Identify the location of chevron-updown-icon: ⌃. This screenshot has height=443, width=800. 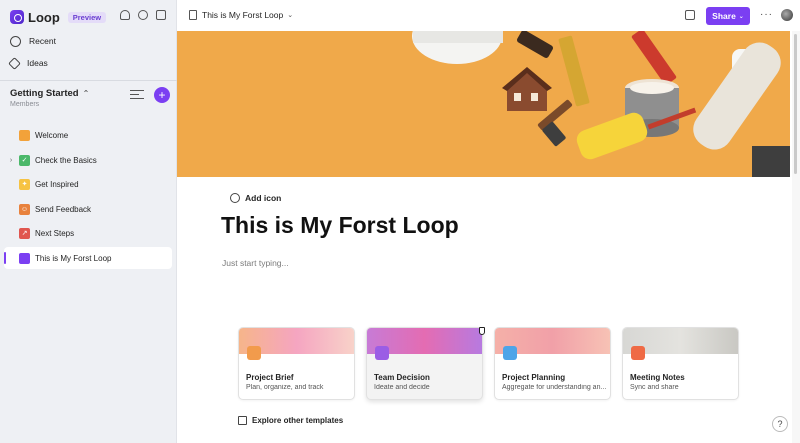
(86, 93).